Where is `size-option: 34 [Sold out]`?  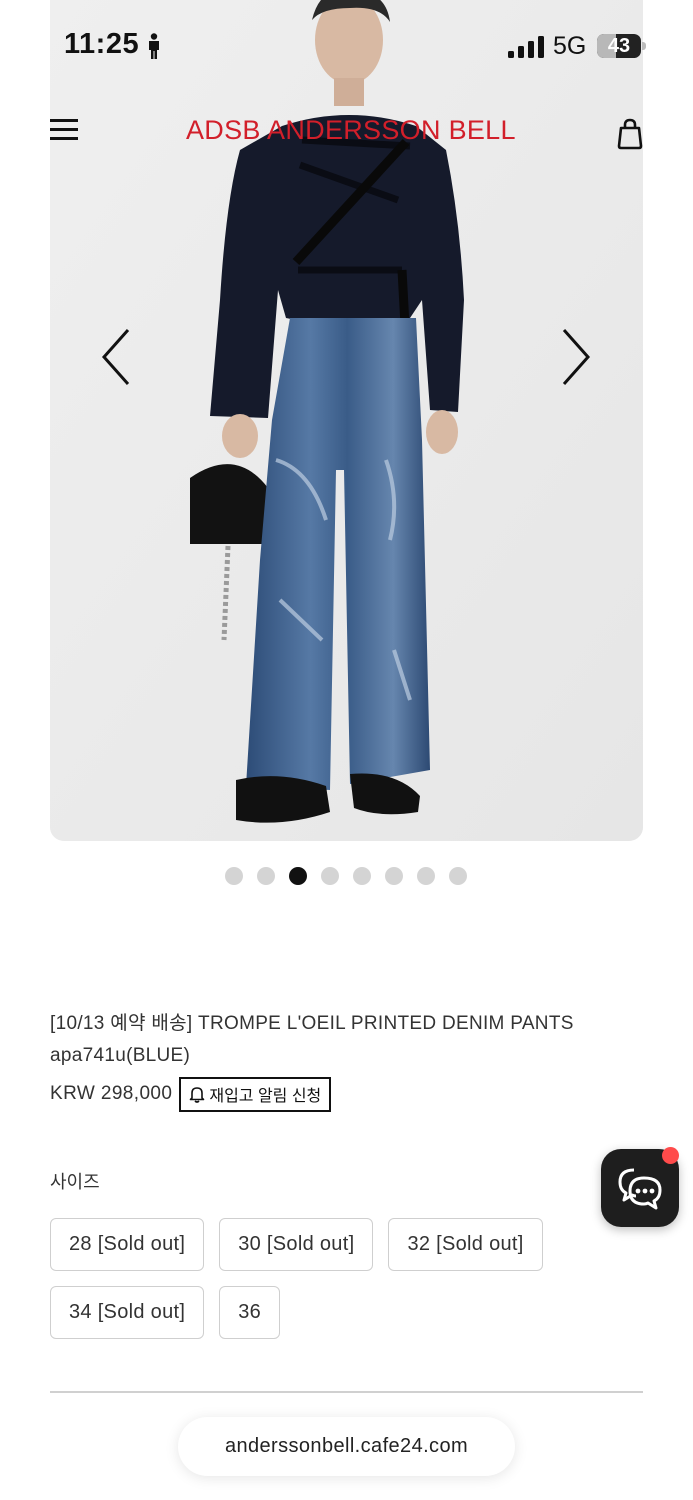 size-option: 34 [Sold out] is located at coordinates (127, 1312).